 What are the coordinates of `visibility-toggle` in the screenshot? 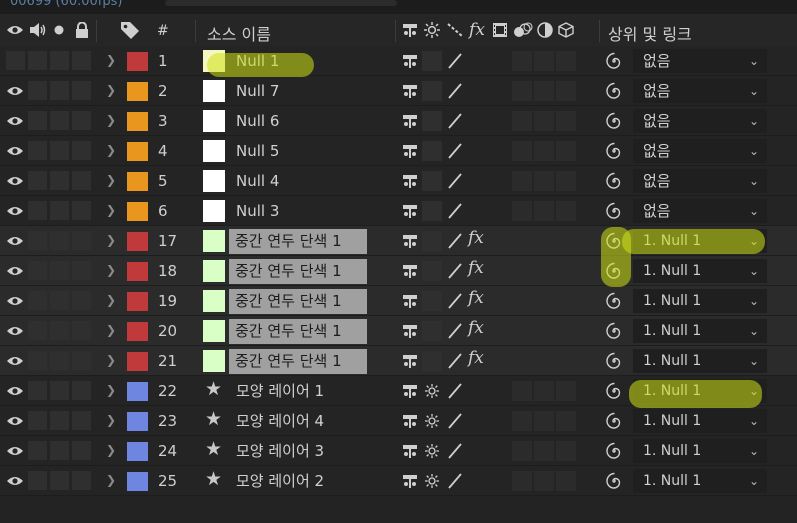 It's located at (15, 60).